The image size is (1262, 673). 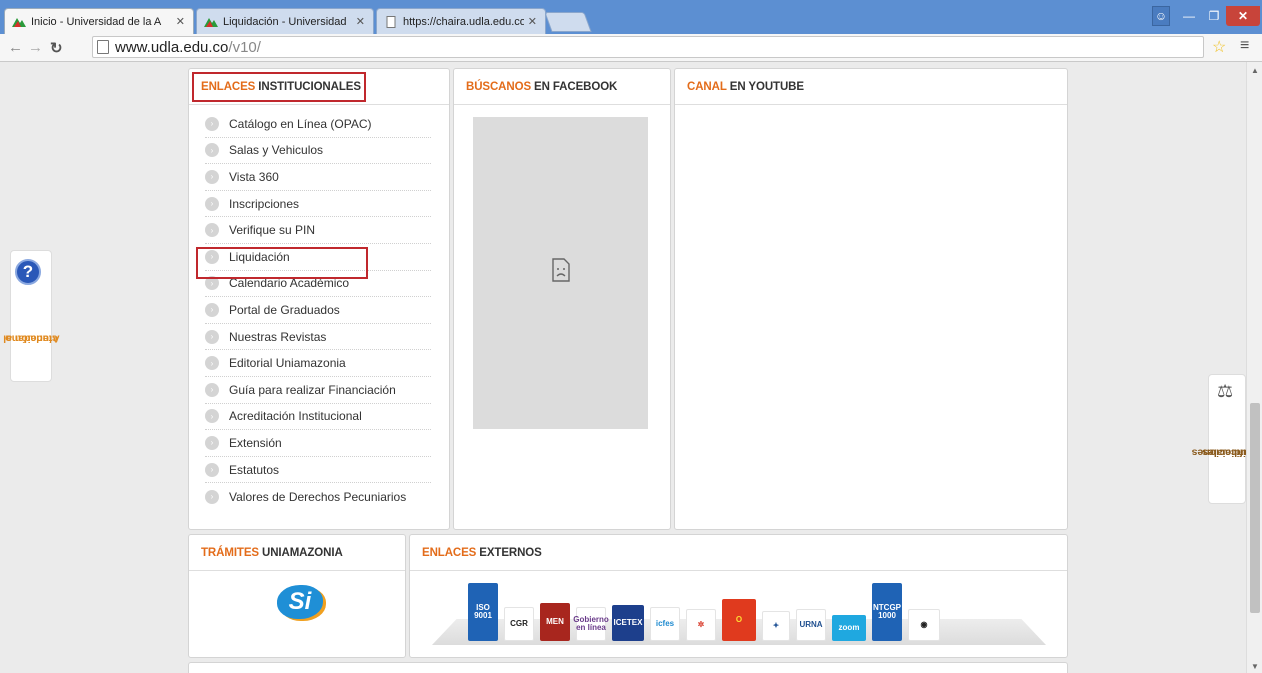 What do you see at coordinates (510, 552) in the screenshot?
I see `header-text: EXTERNOS` at bounding box center [510, 552].